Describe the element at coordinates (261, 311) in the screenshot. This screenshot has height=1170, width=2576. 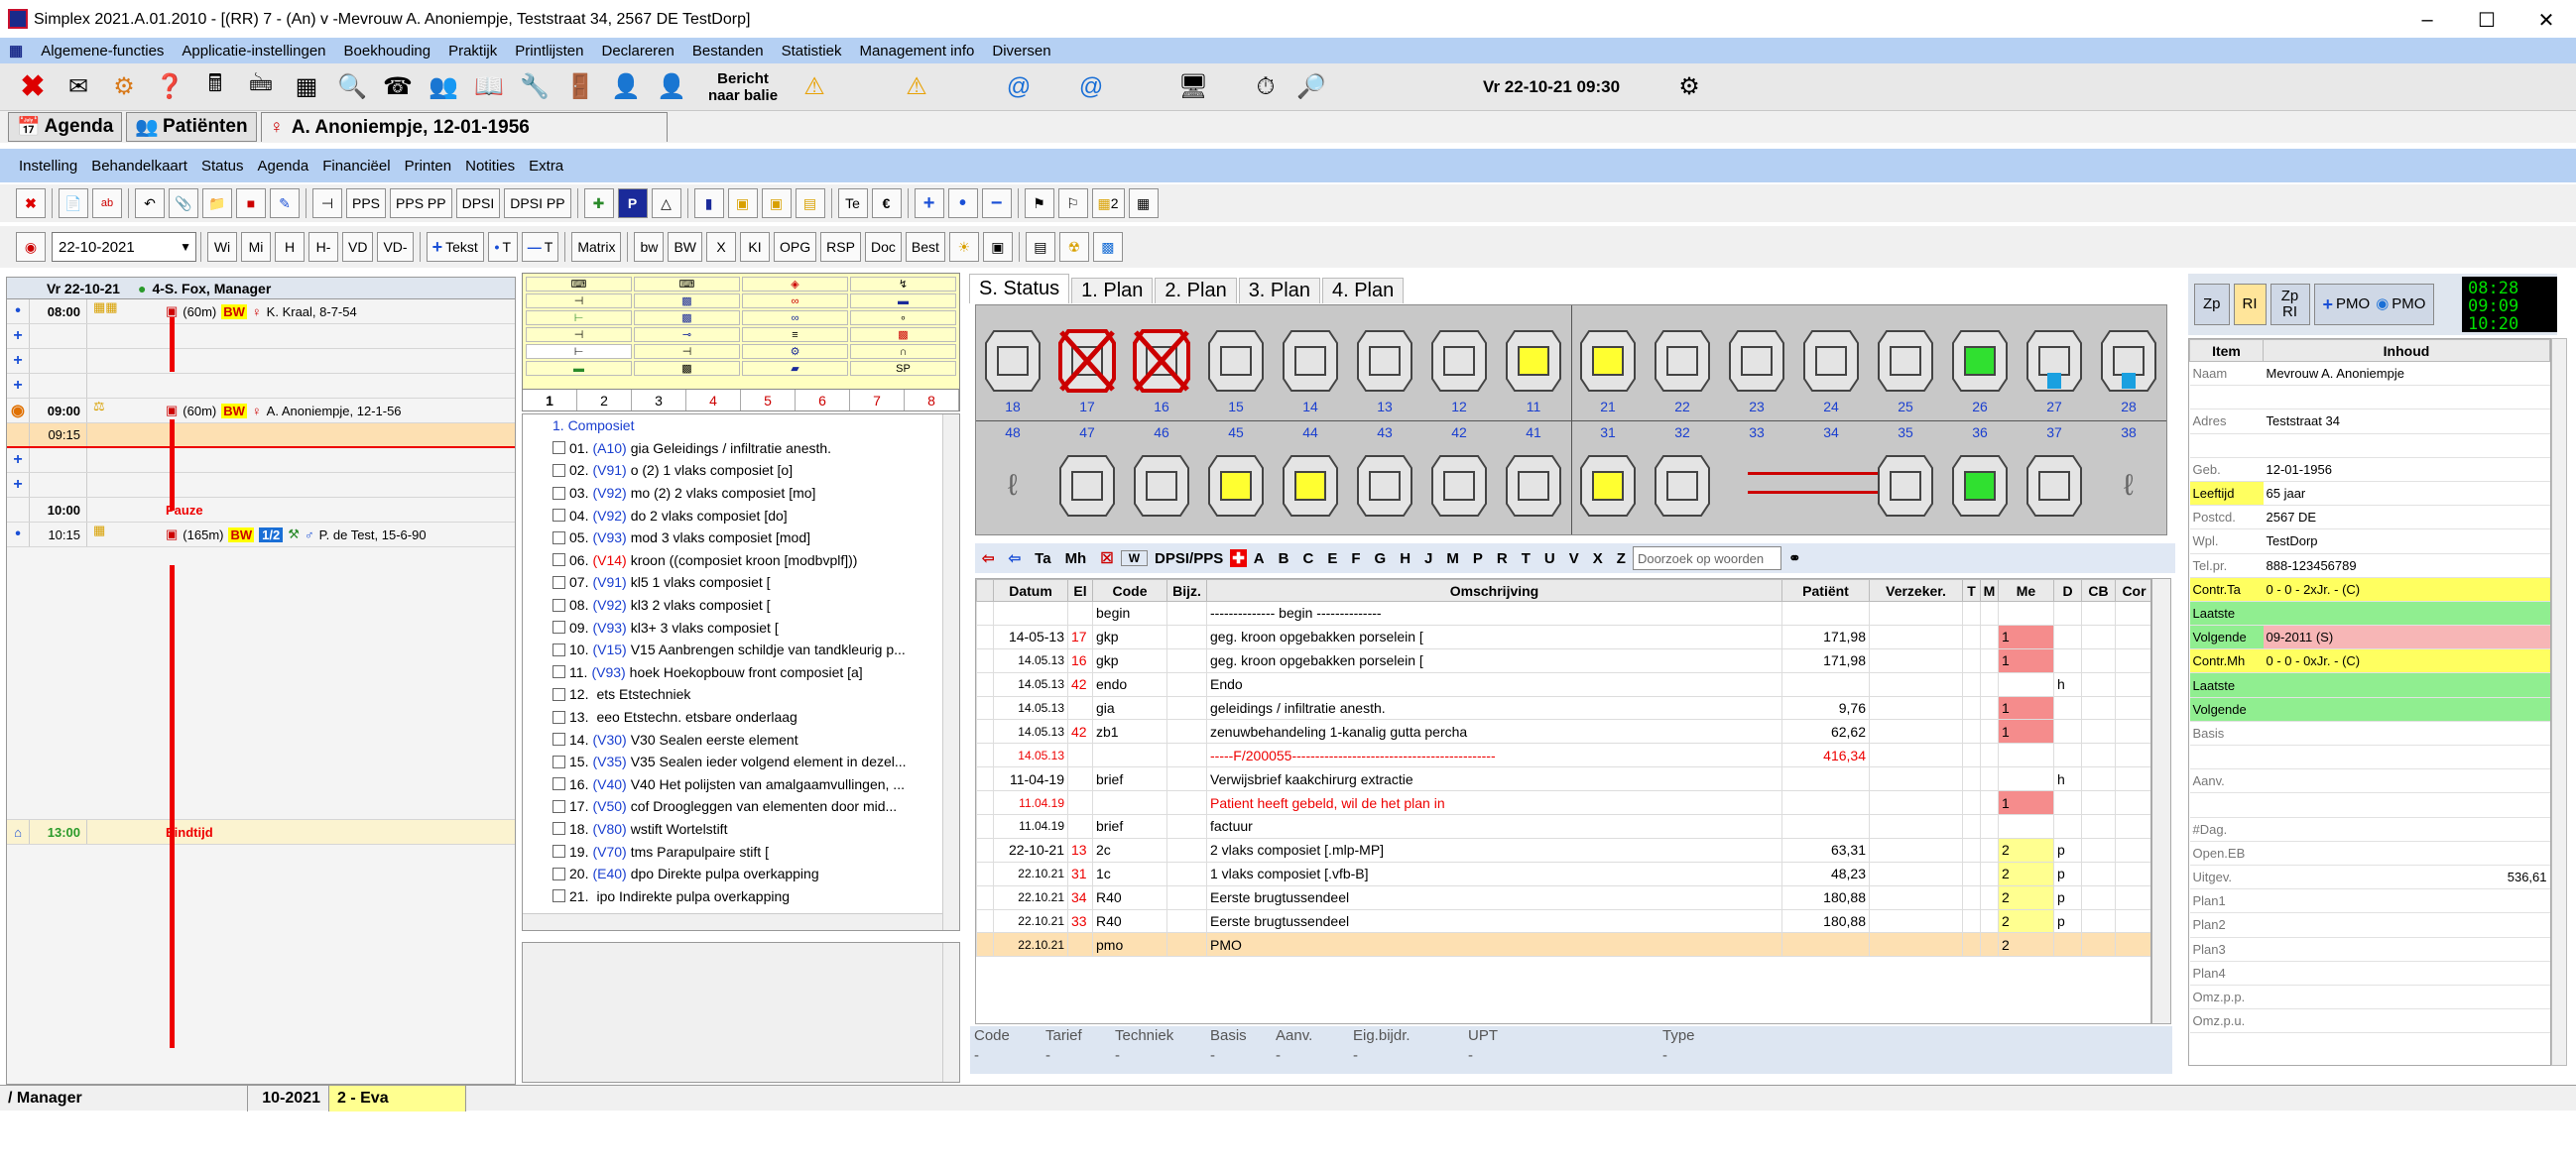
I see `agenda-slot: • 08:00 ▦▦ ▣ (60m) BW ♀ K. Kraal, 8-7-54` at that location.